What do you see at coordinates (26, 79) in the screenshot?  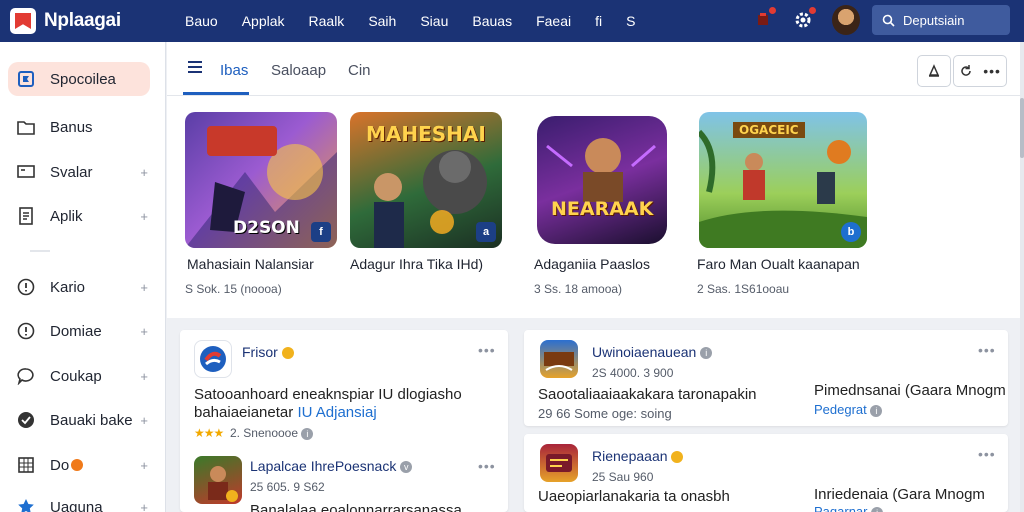 I see `flag-icon` at bounding box center [26, 79].